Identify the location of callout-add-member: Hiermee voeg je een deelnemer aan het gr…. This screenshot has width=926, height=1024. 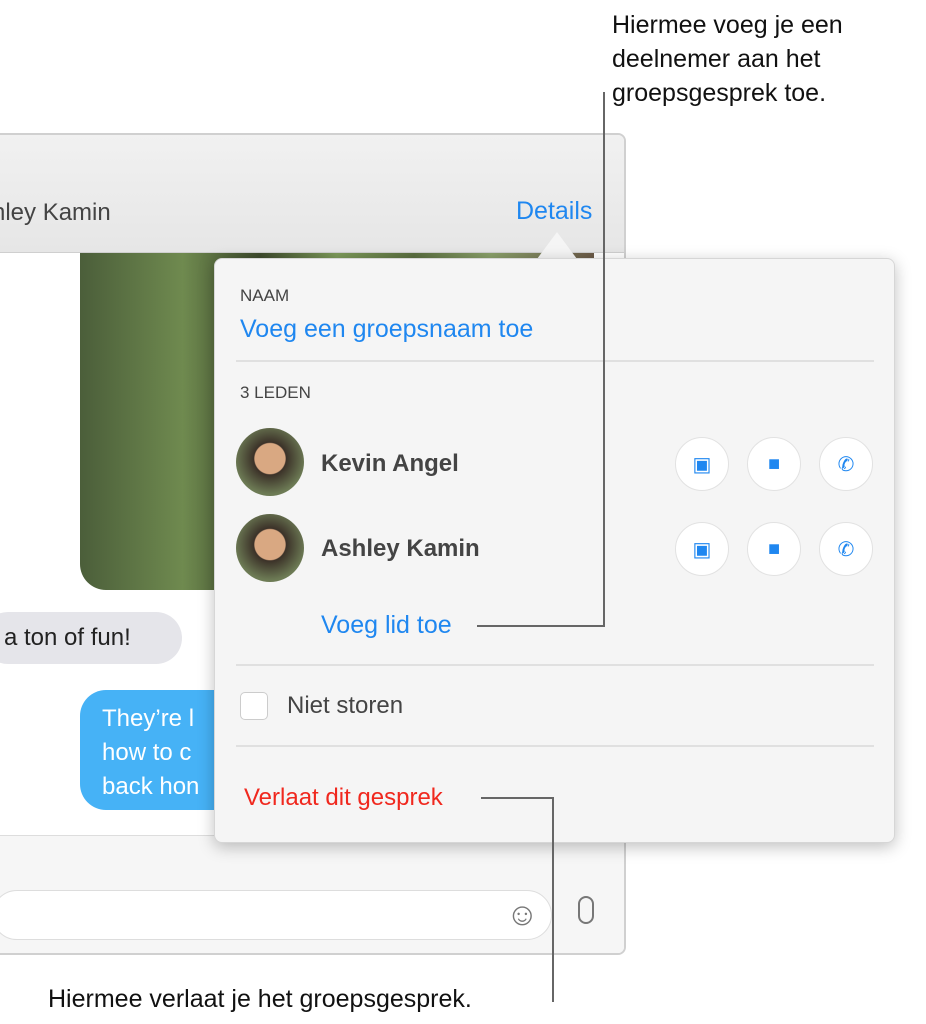
(727, 59).